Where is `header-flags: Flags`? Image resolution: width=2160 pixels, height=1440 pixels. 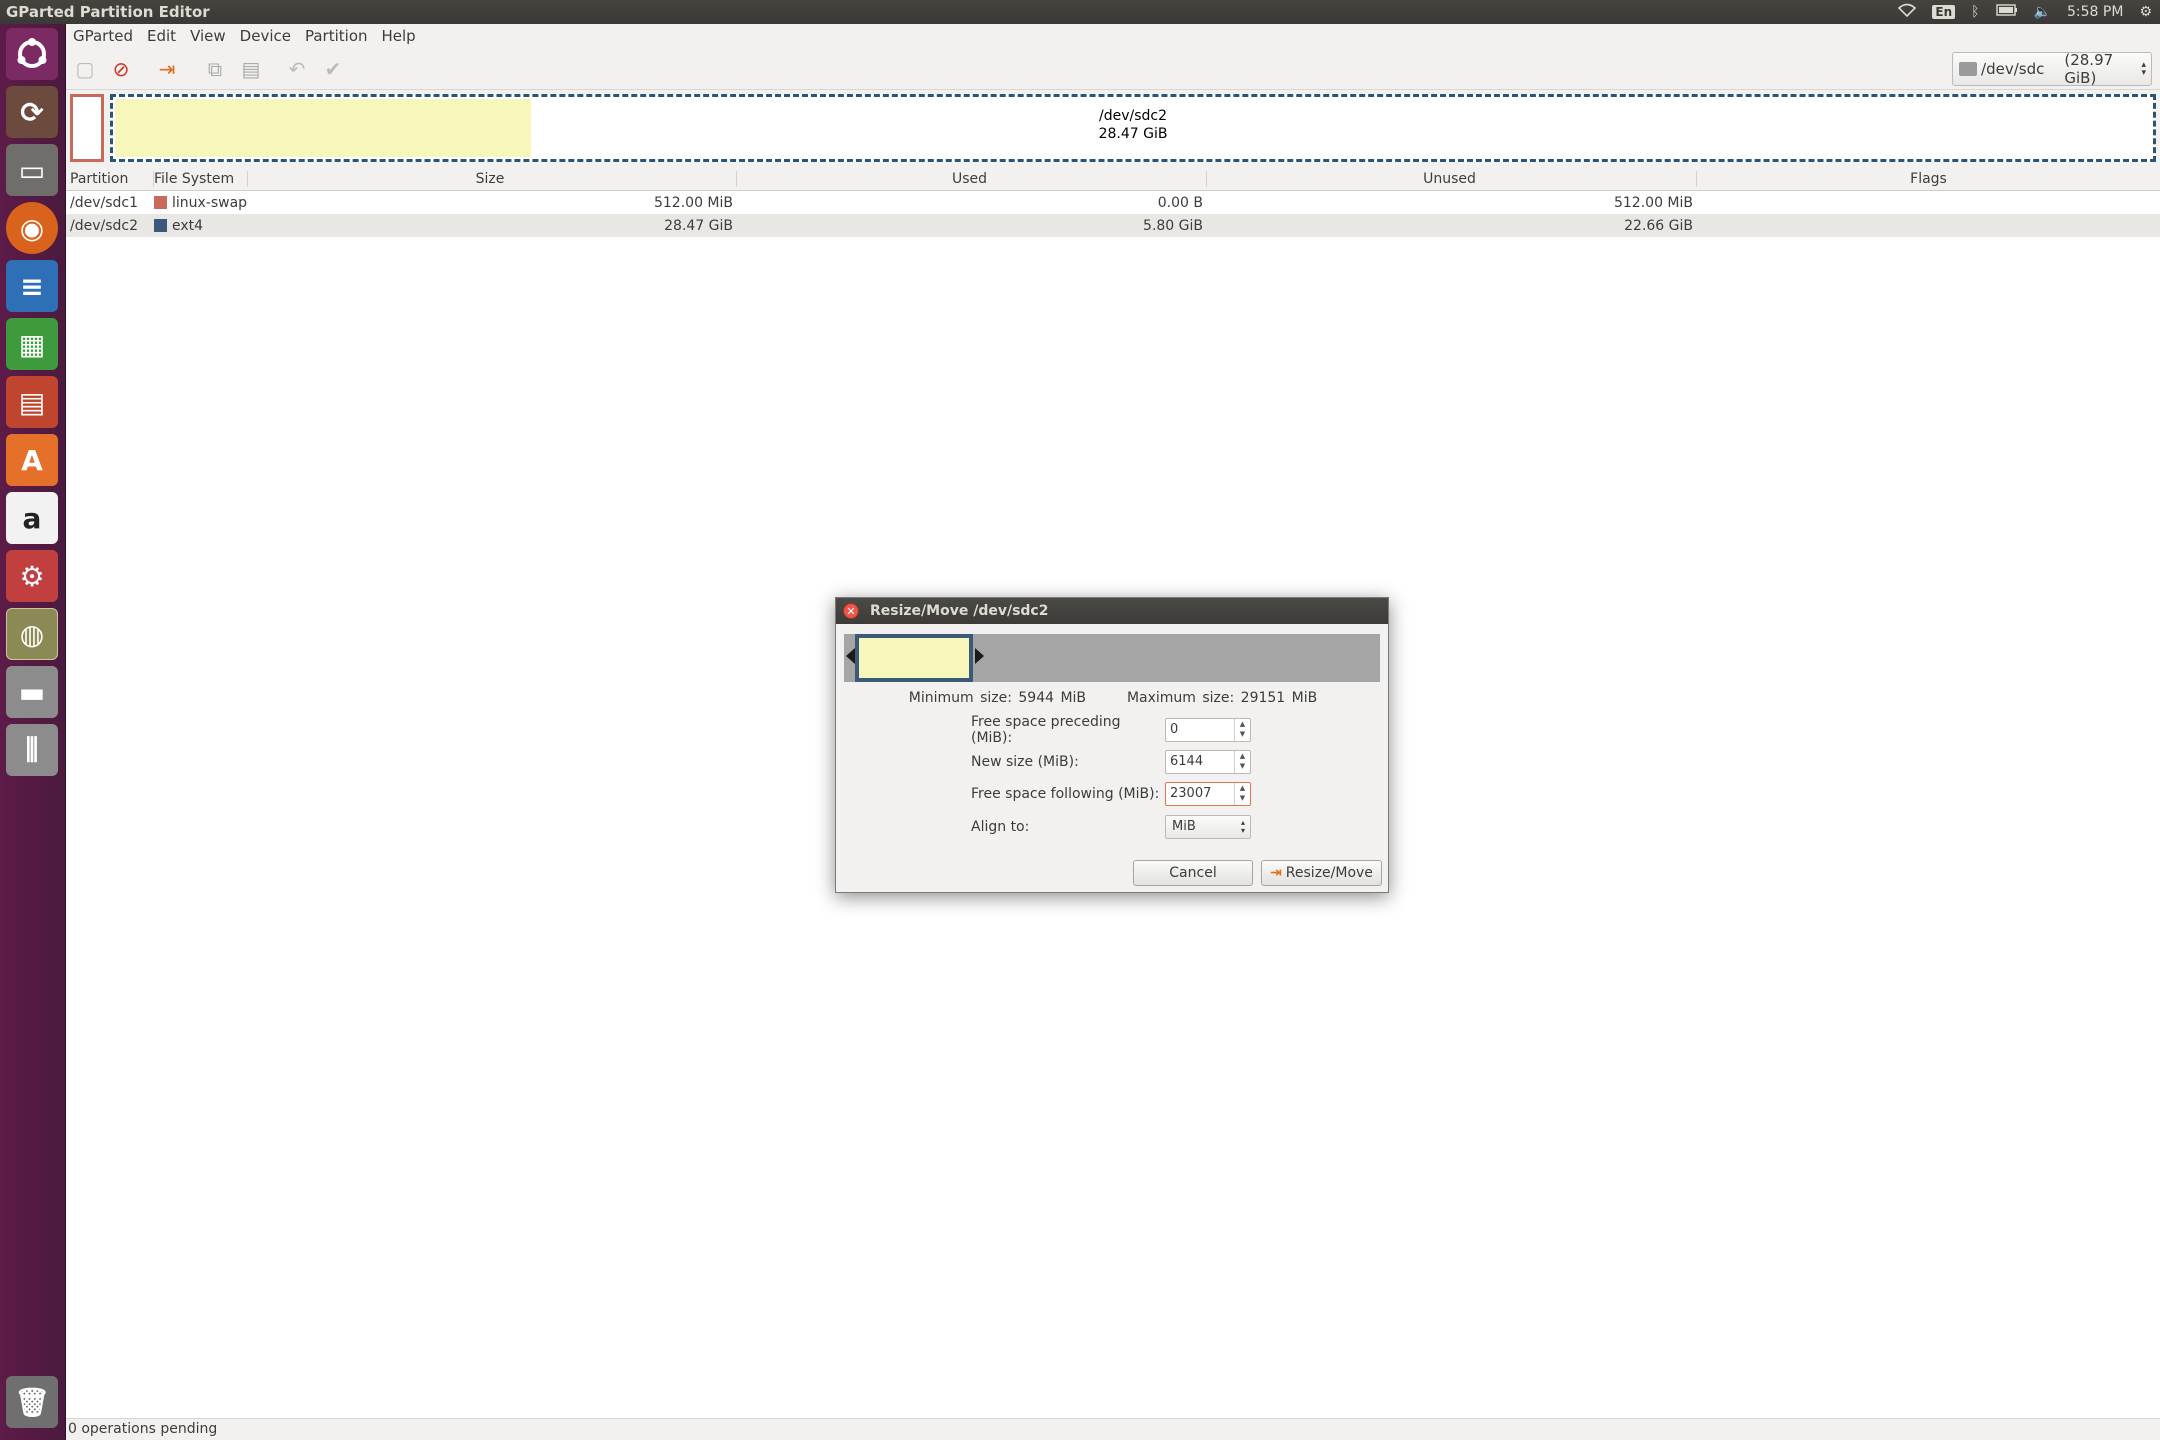
header-flags: Flags is located at coordinates (1928, 179).